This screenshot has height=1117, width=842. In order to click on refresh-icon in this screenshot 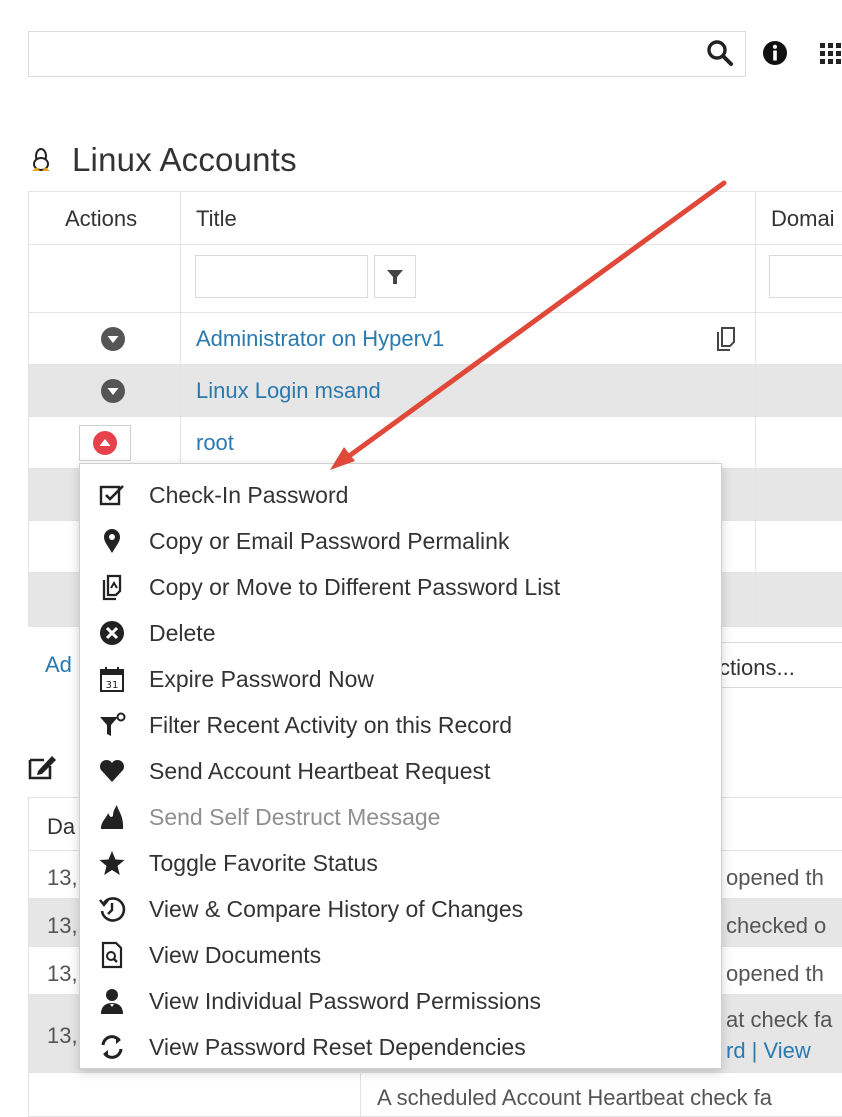, I will do `click(112, 1047)`.